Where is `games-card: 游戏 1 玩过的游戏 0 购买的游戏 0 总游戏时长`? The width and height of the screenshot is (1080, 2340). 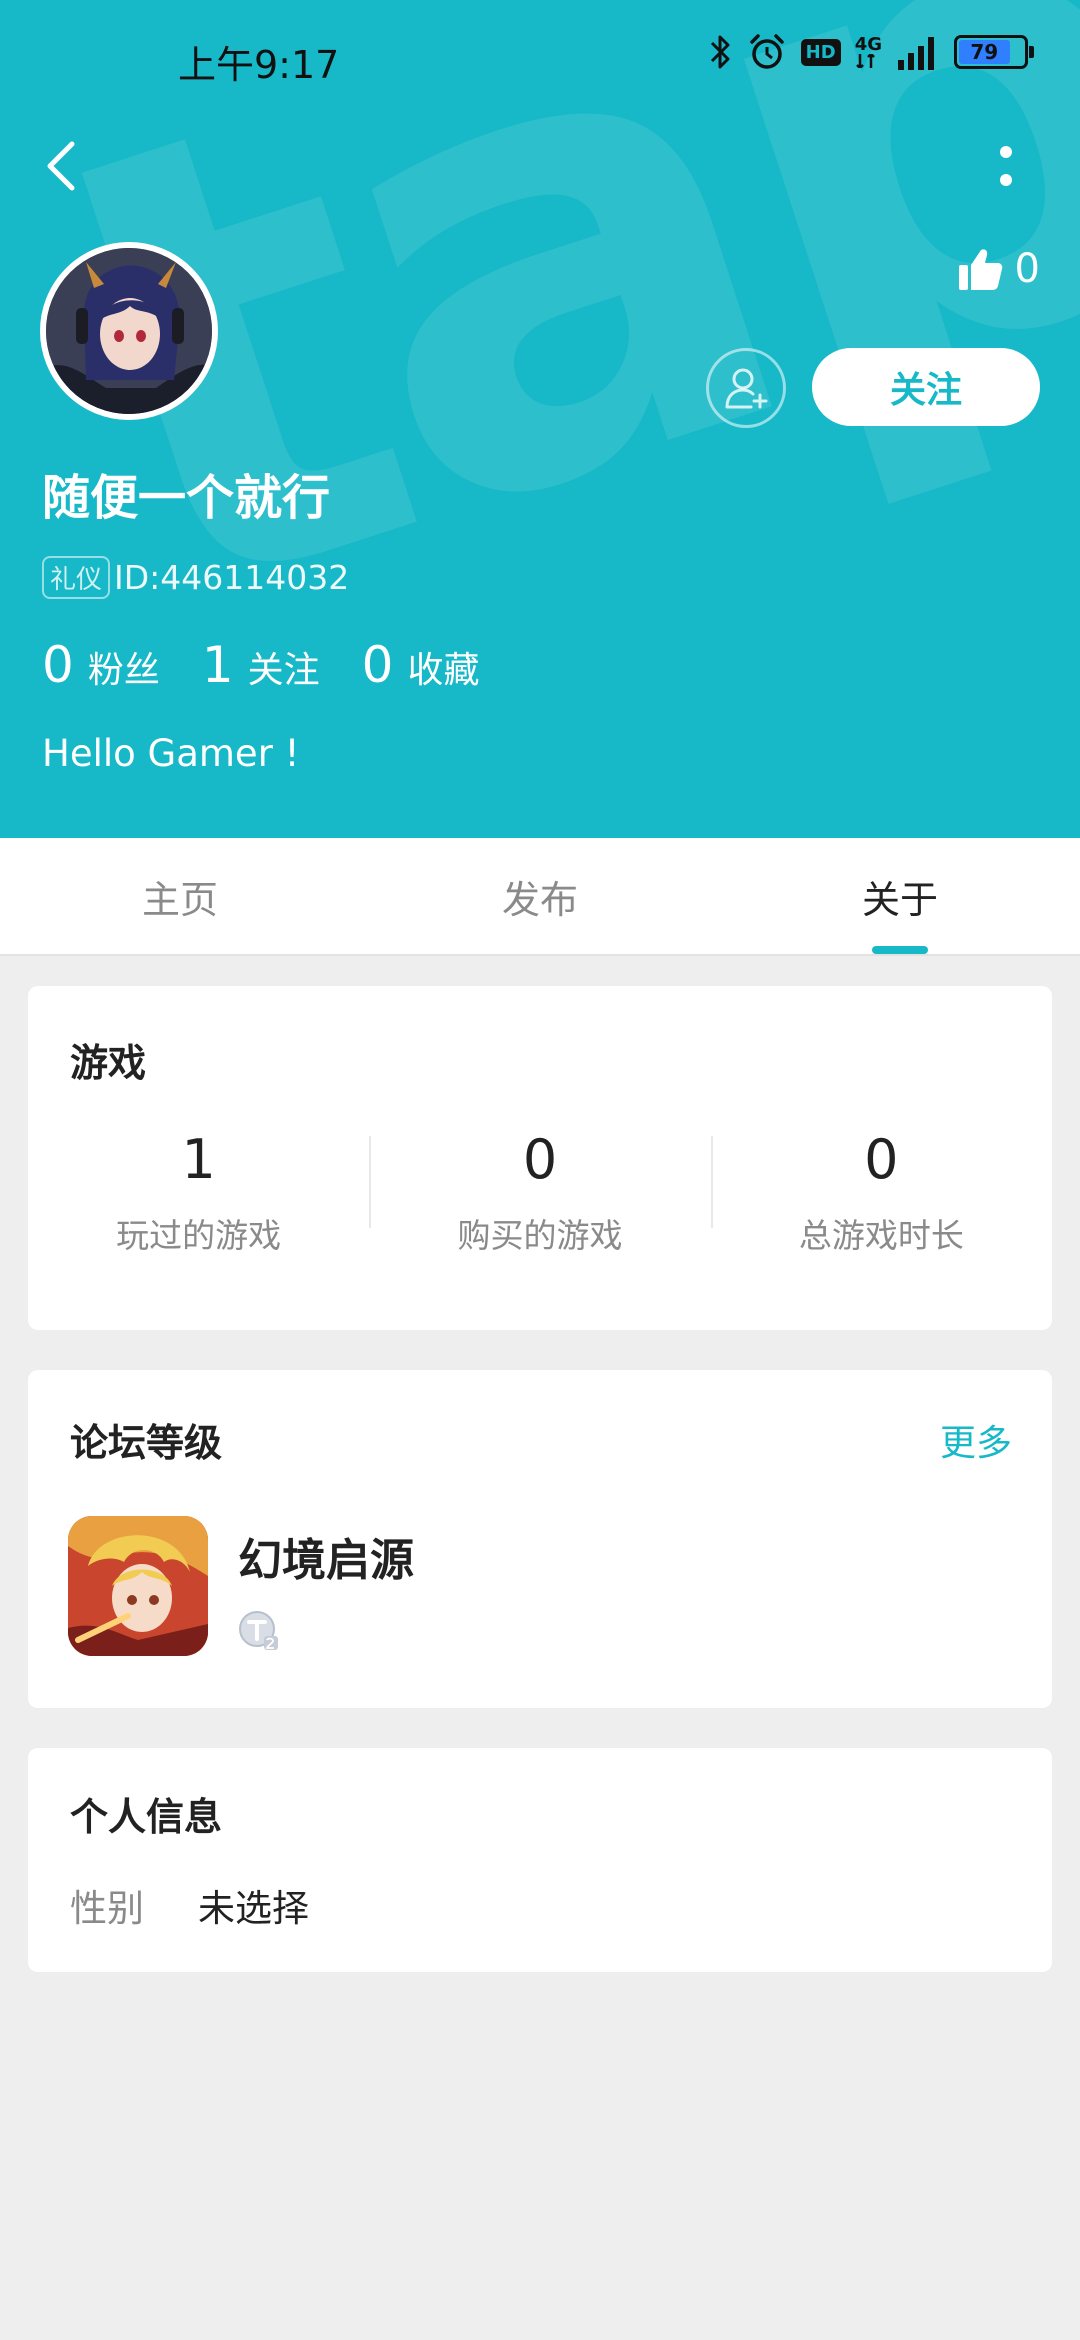 games-card: 游戏 1 玩过的游戏 0 购买的游戏 0 总游戏时长 is located at coordinates (540, 1158).